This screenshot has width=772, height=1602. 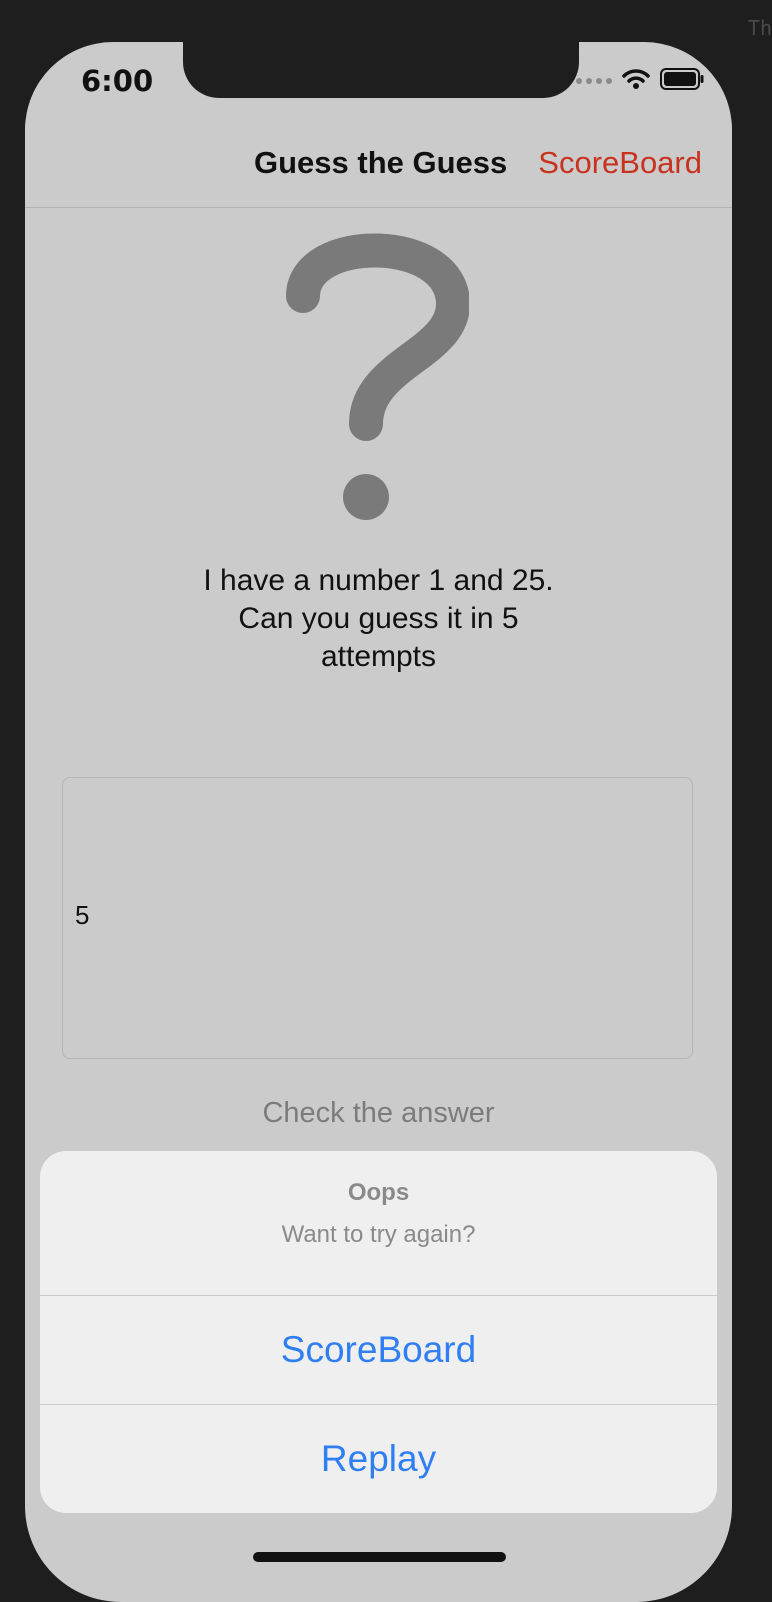 What do you see at coordinates (378, 656) in the screenshot?
I see `prompt-line: attempts` at bounding box center [378, 656].